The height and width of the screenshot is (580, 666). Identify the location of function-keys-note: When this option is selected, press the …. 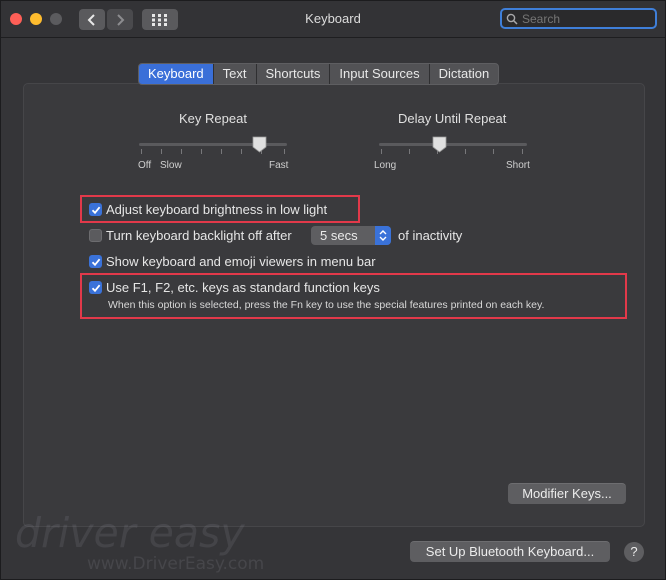
(326, 305).